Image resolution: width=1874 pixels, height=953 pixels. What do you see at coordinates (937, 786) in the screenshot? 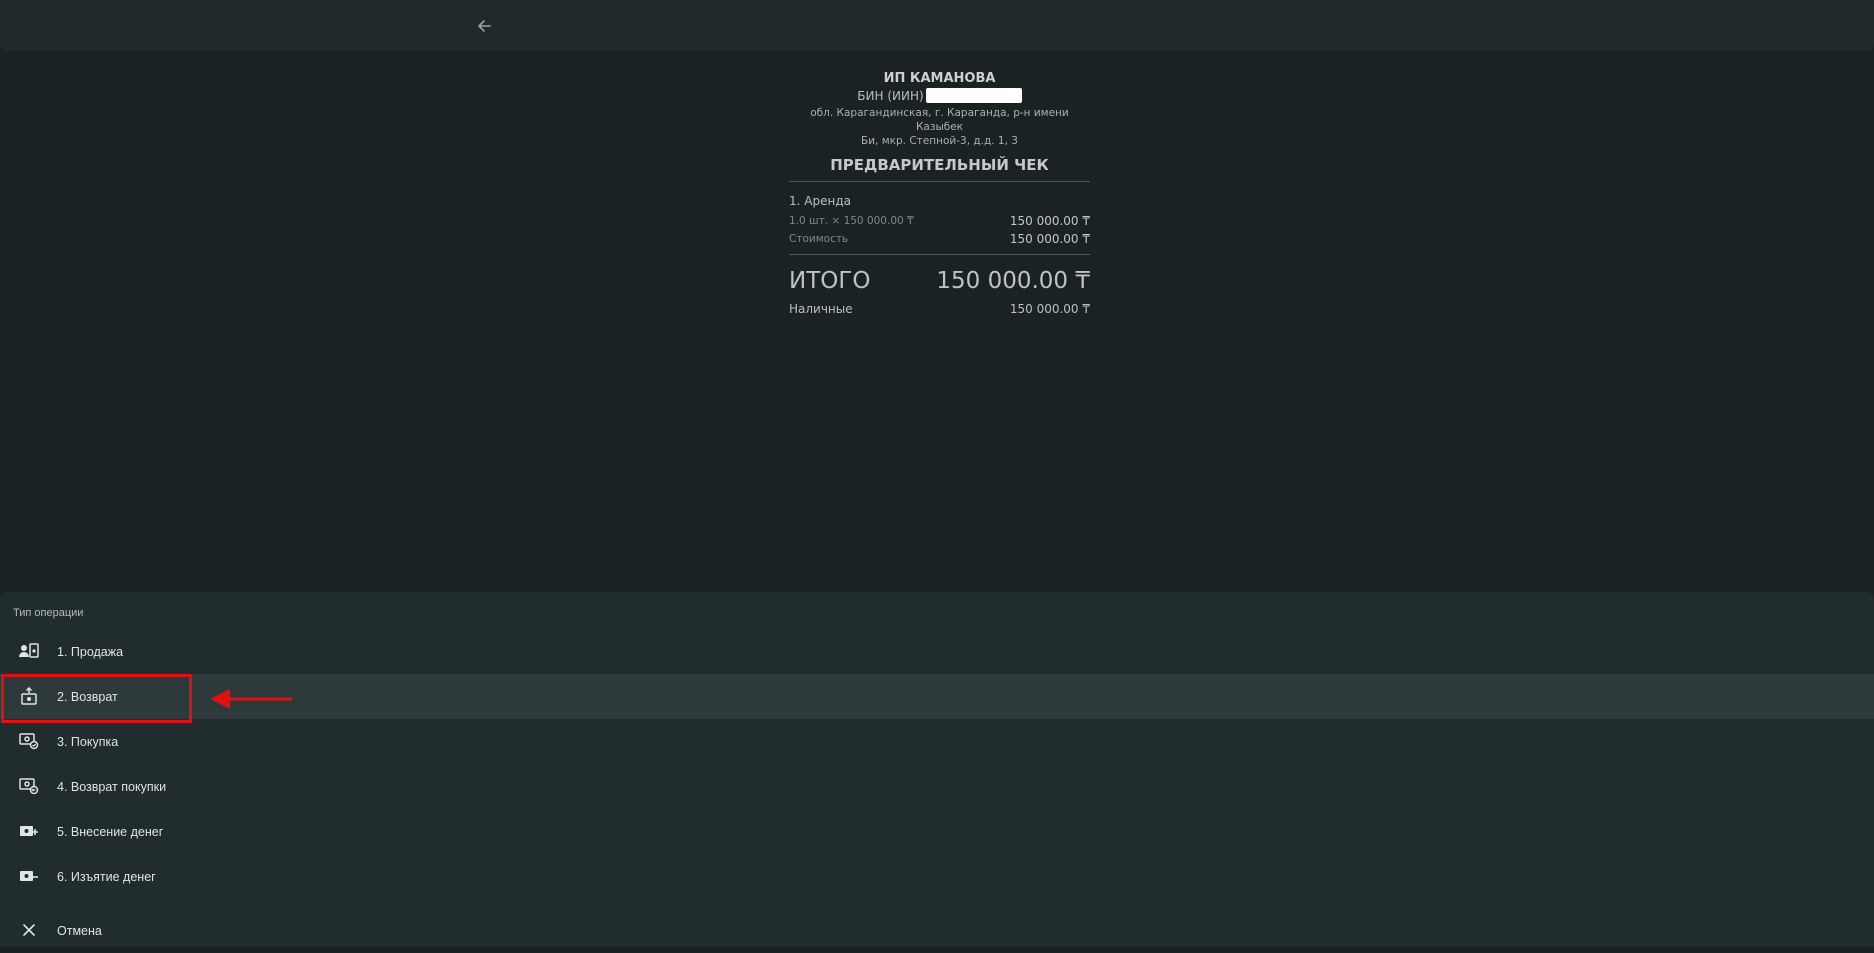
I see `operation-purchase-return: 4. Возврат покупки` at bounding box center [937, 786].